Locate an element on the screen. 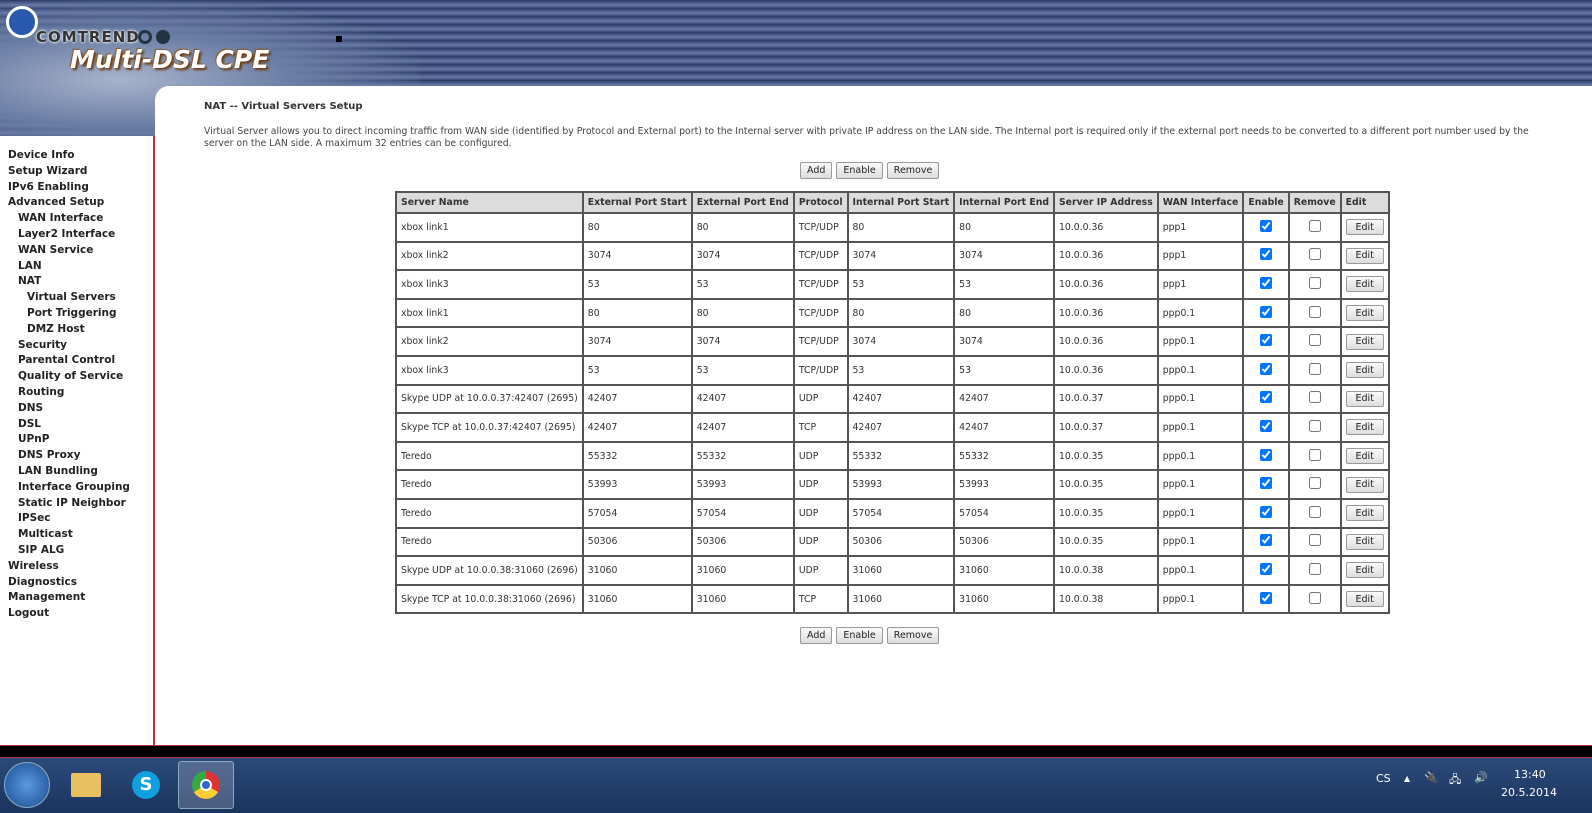  sidebar-item-ipv6-enabling: IPv6 Enabling is located at coordinates (76, 188).